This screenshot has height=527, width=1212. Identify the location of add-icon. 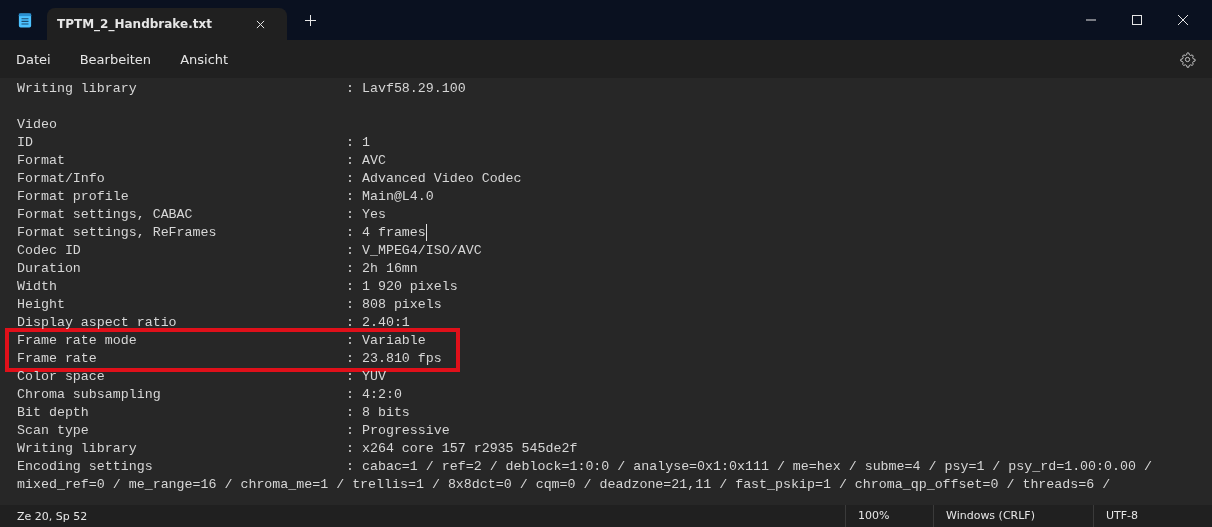
(310, 20).